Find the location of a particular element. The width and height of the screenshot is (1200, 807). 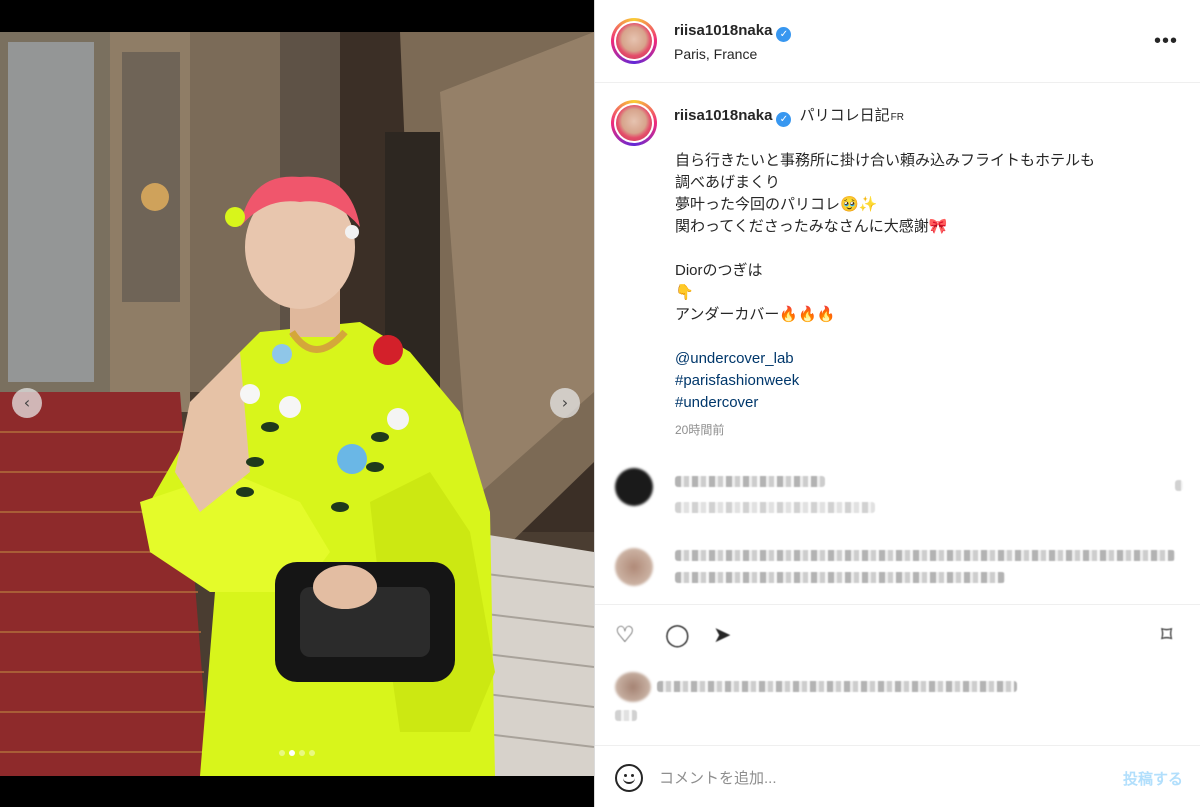

username-text: riisa1018naka is located at coordinates (723, 30).